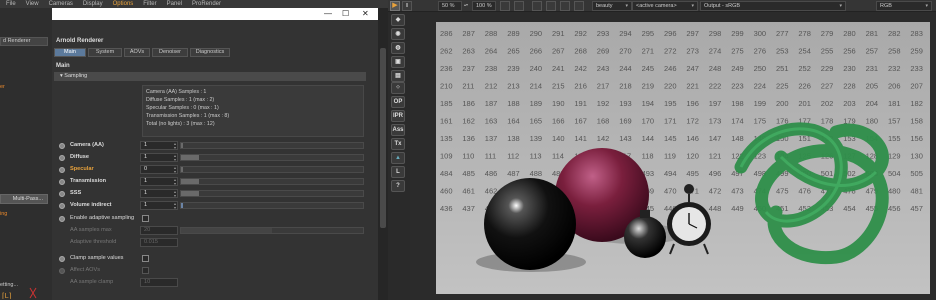  I want to click on param-value-field: 0 ▴ ▾, so click(159, 169).